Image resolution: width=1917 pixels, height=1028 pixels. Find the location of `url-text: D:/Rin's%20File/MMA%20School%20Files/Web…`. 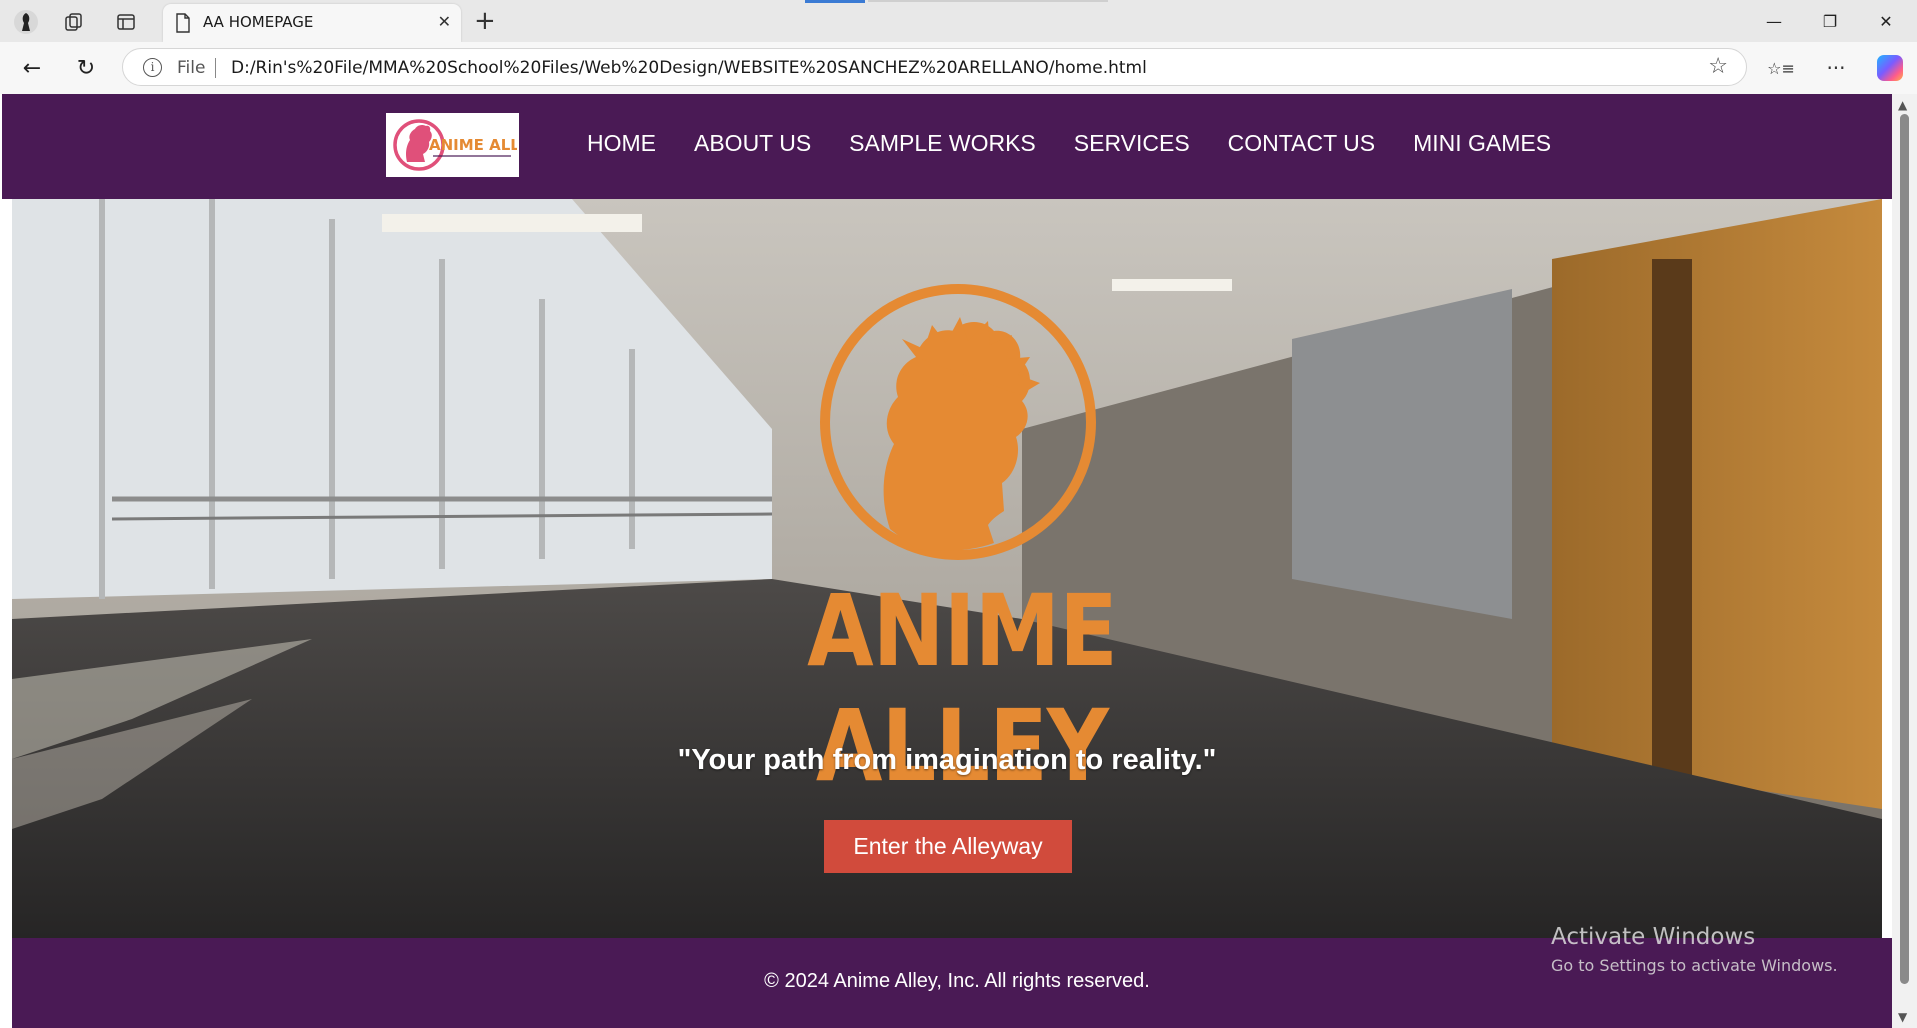

url-text: D:/Rin's%20File/MMA%20School%20Files/Web… is located at coordinates (689, 68).